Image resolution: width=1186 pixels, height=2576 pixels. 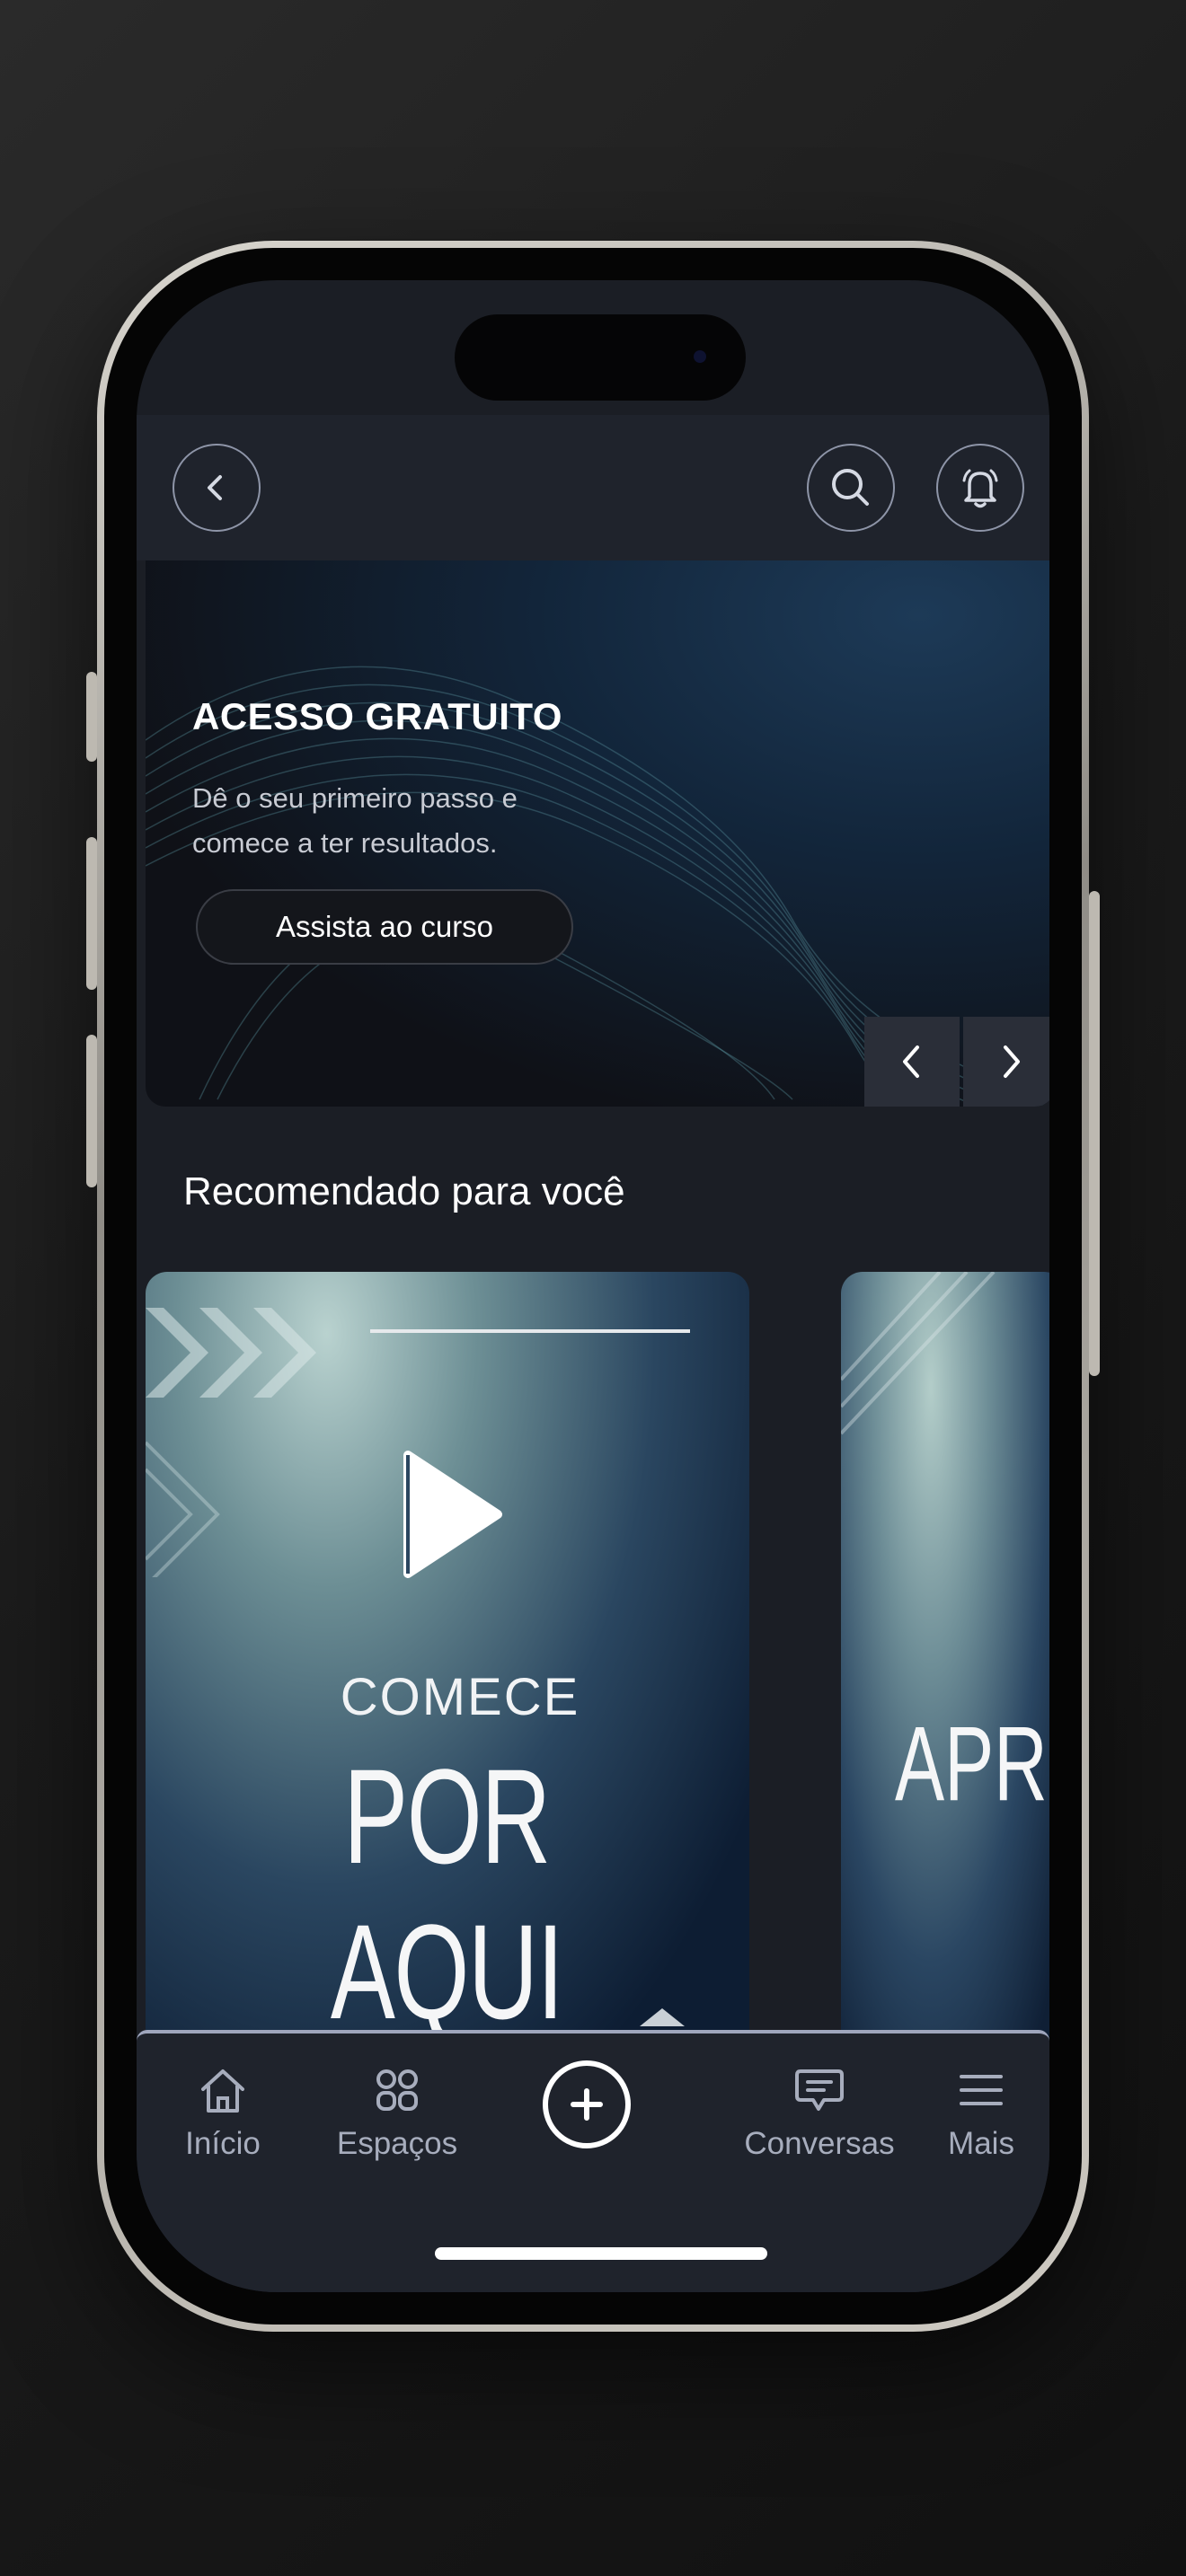 I want to click on card-title-big: POR AQUI, so click(x=447, y=1893).